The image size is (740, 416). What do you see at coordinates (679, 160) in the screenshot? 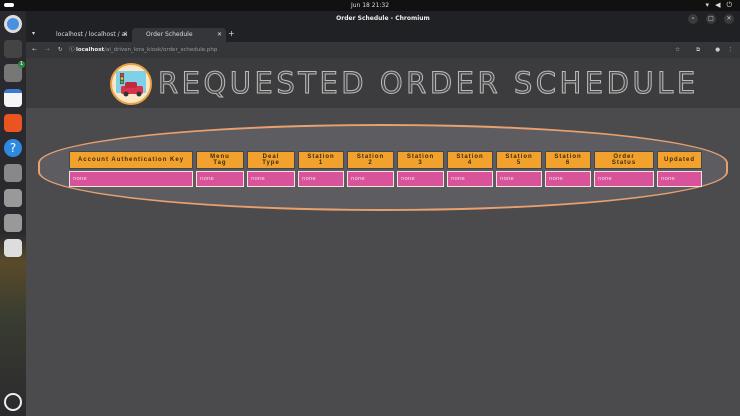
I see `column-header: Updated` at bounding box center [679, 160].